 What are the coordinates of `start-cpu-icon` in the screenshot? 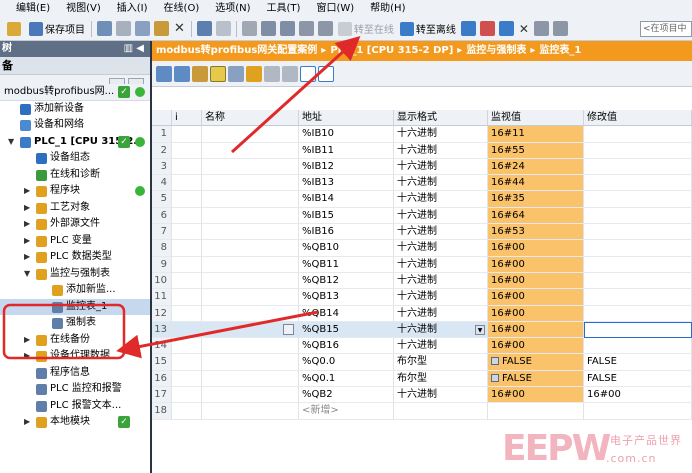 It's located at (325, 28).